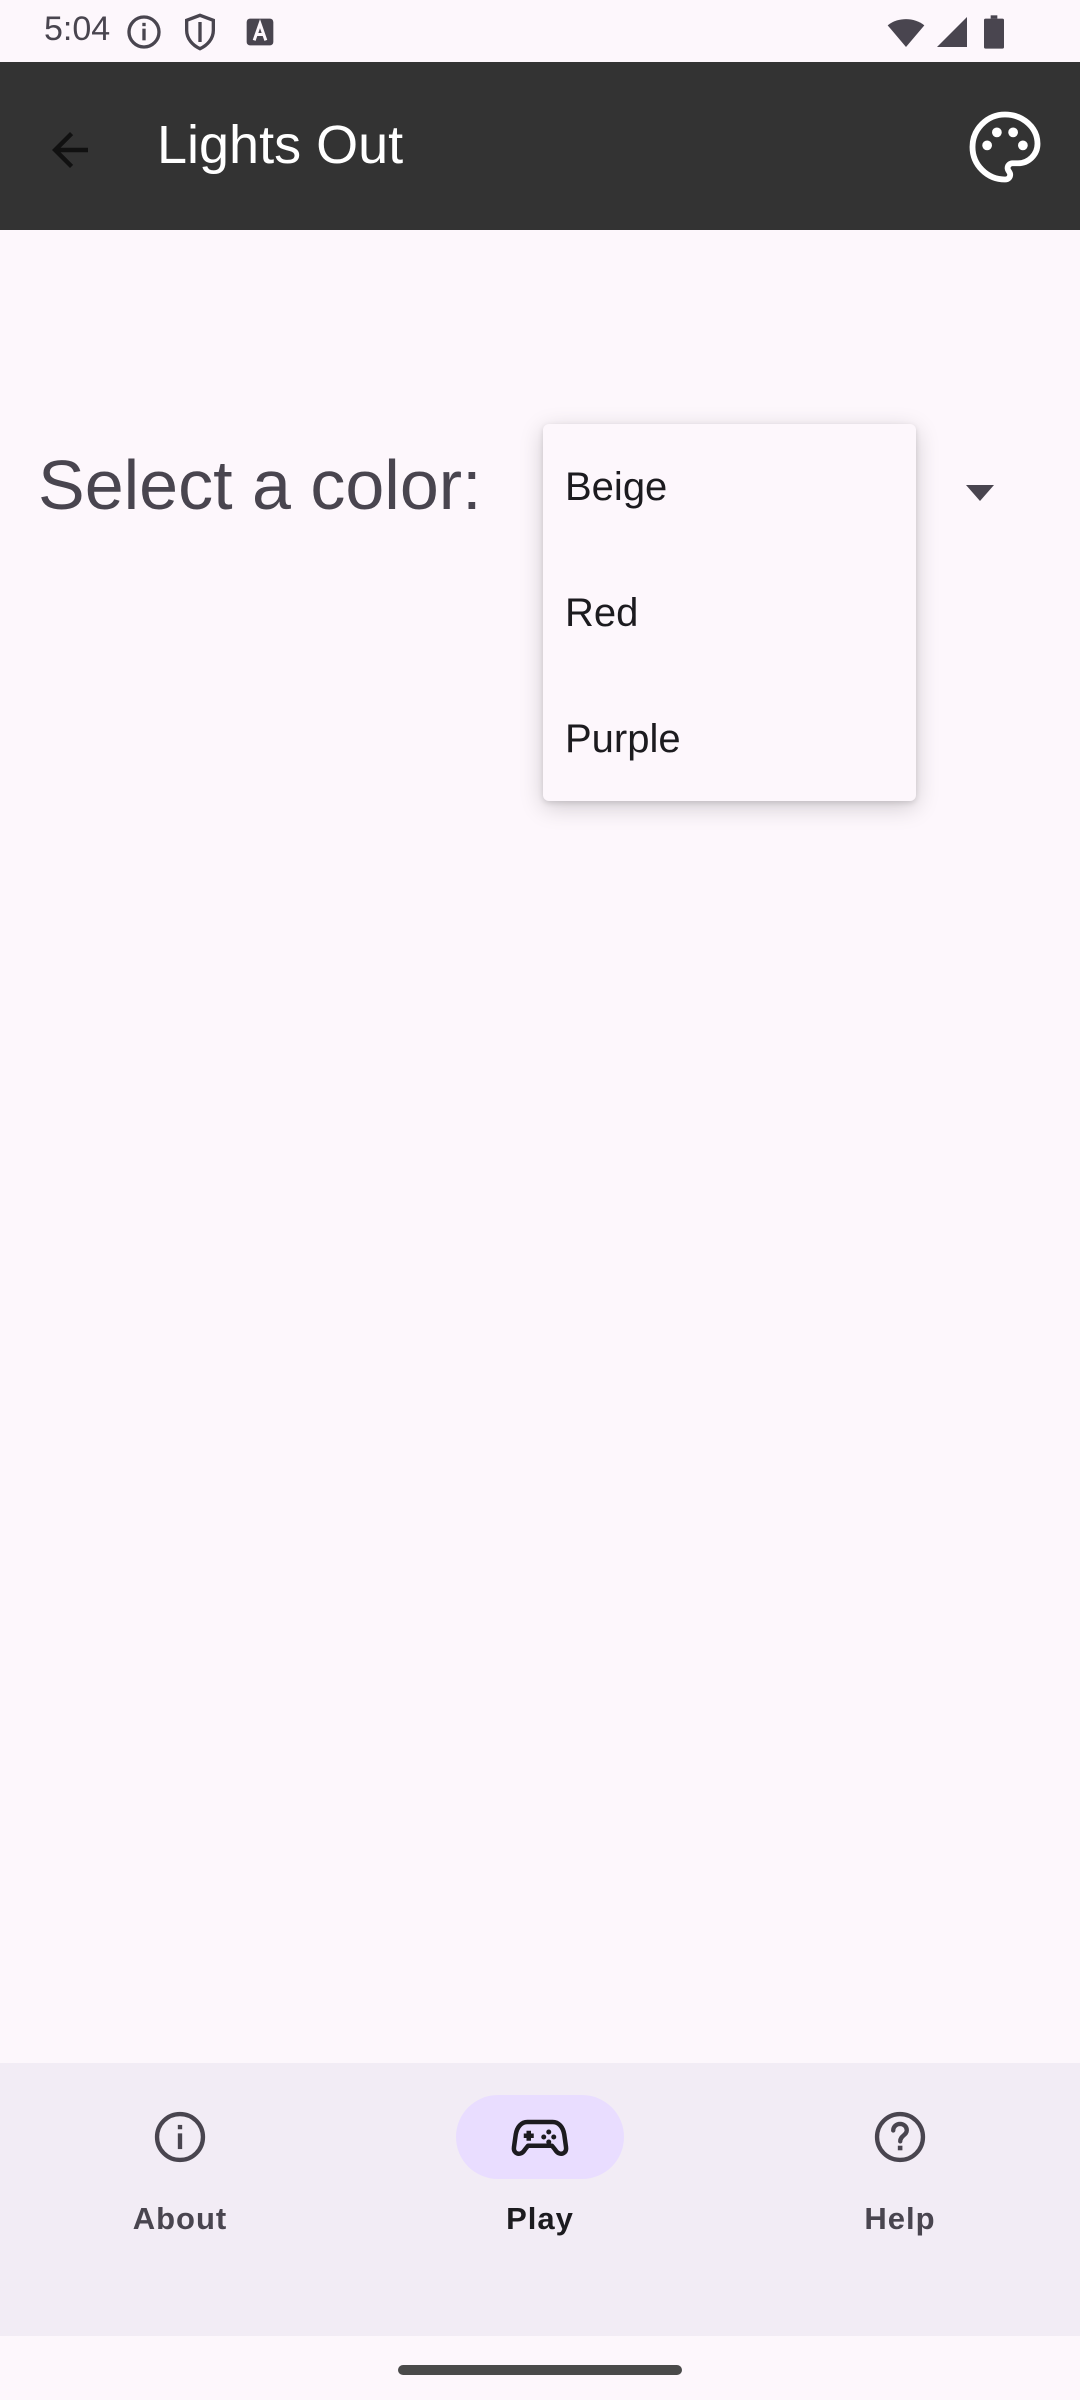 This screenshot has height=2400, width=1080. I want to click on palette-button, so click(1005, 147).